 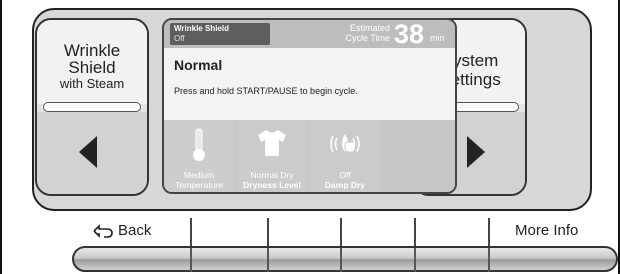 I want to click on temperature-label: Temperature, so click(x=199, y=185).